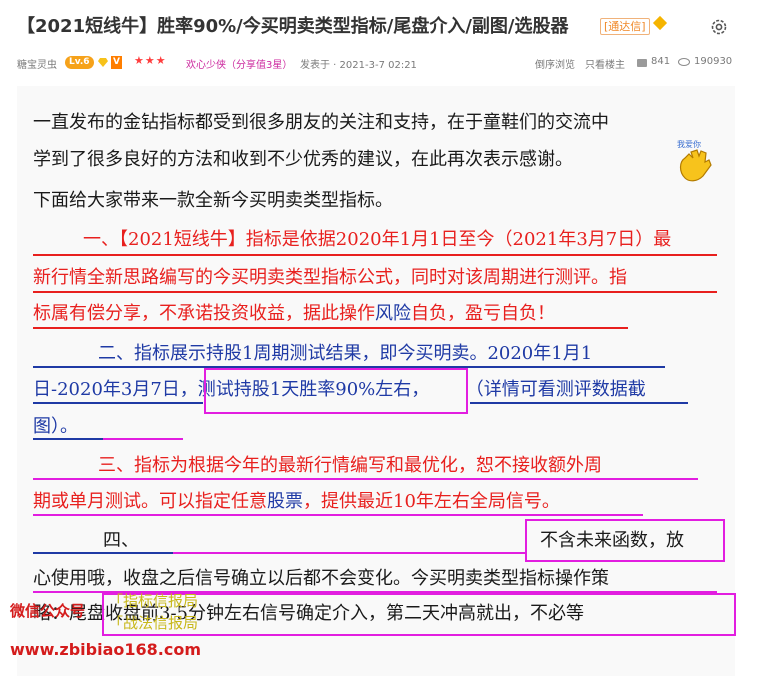  What do you see at coordinates (153, 601) in the screenshot?
I see `watermark-tag-1: 「指标信报局` at bounding box center [153, 601].